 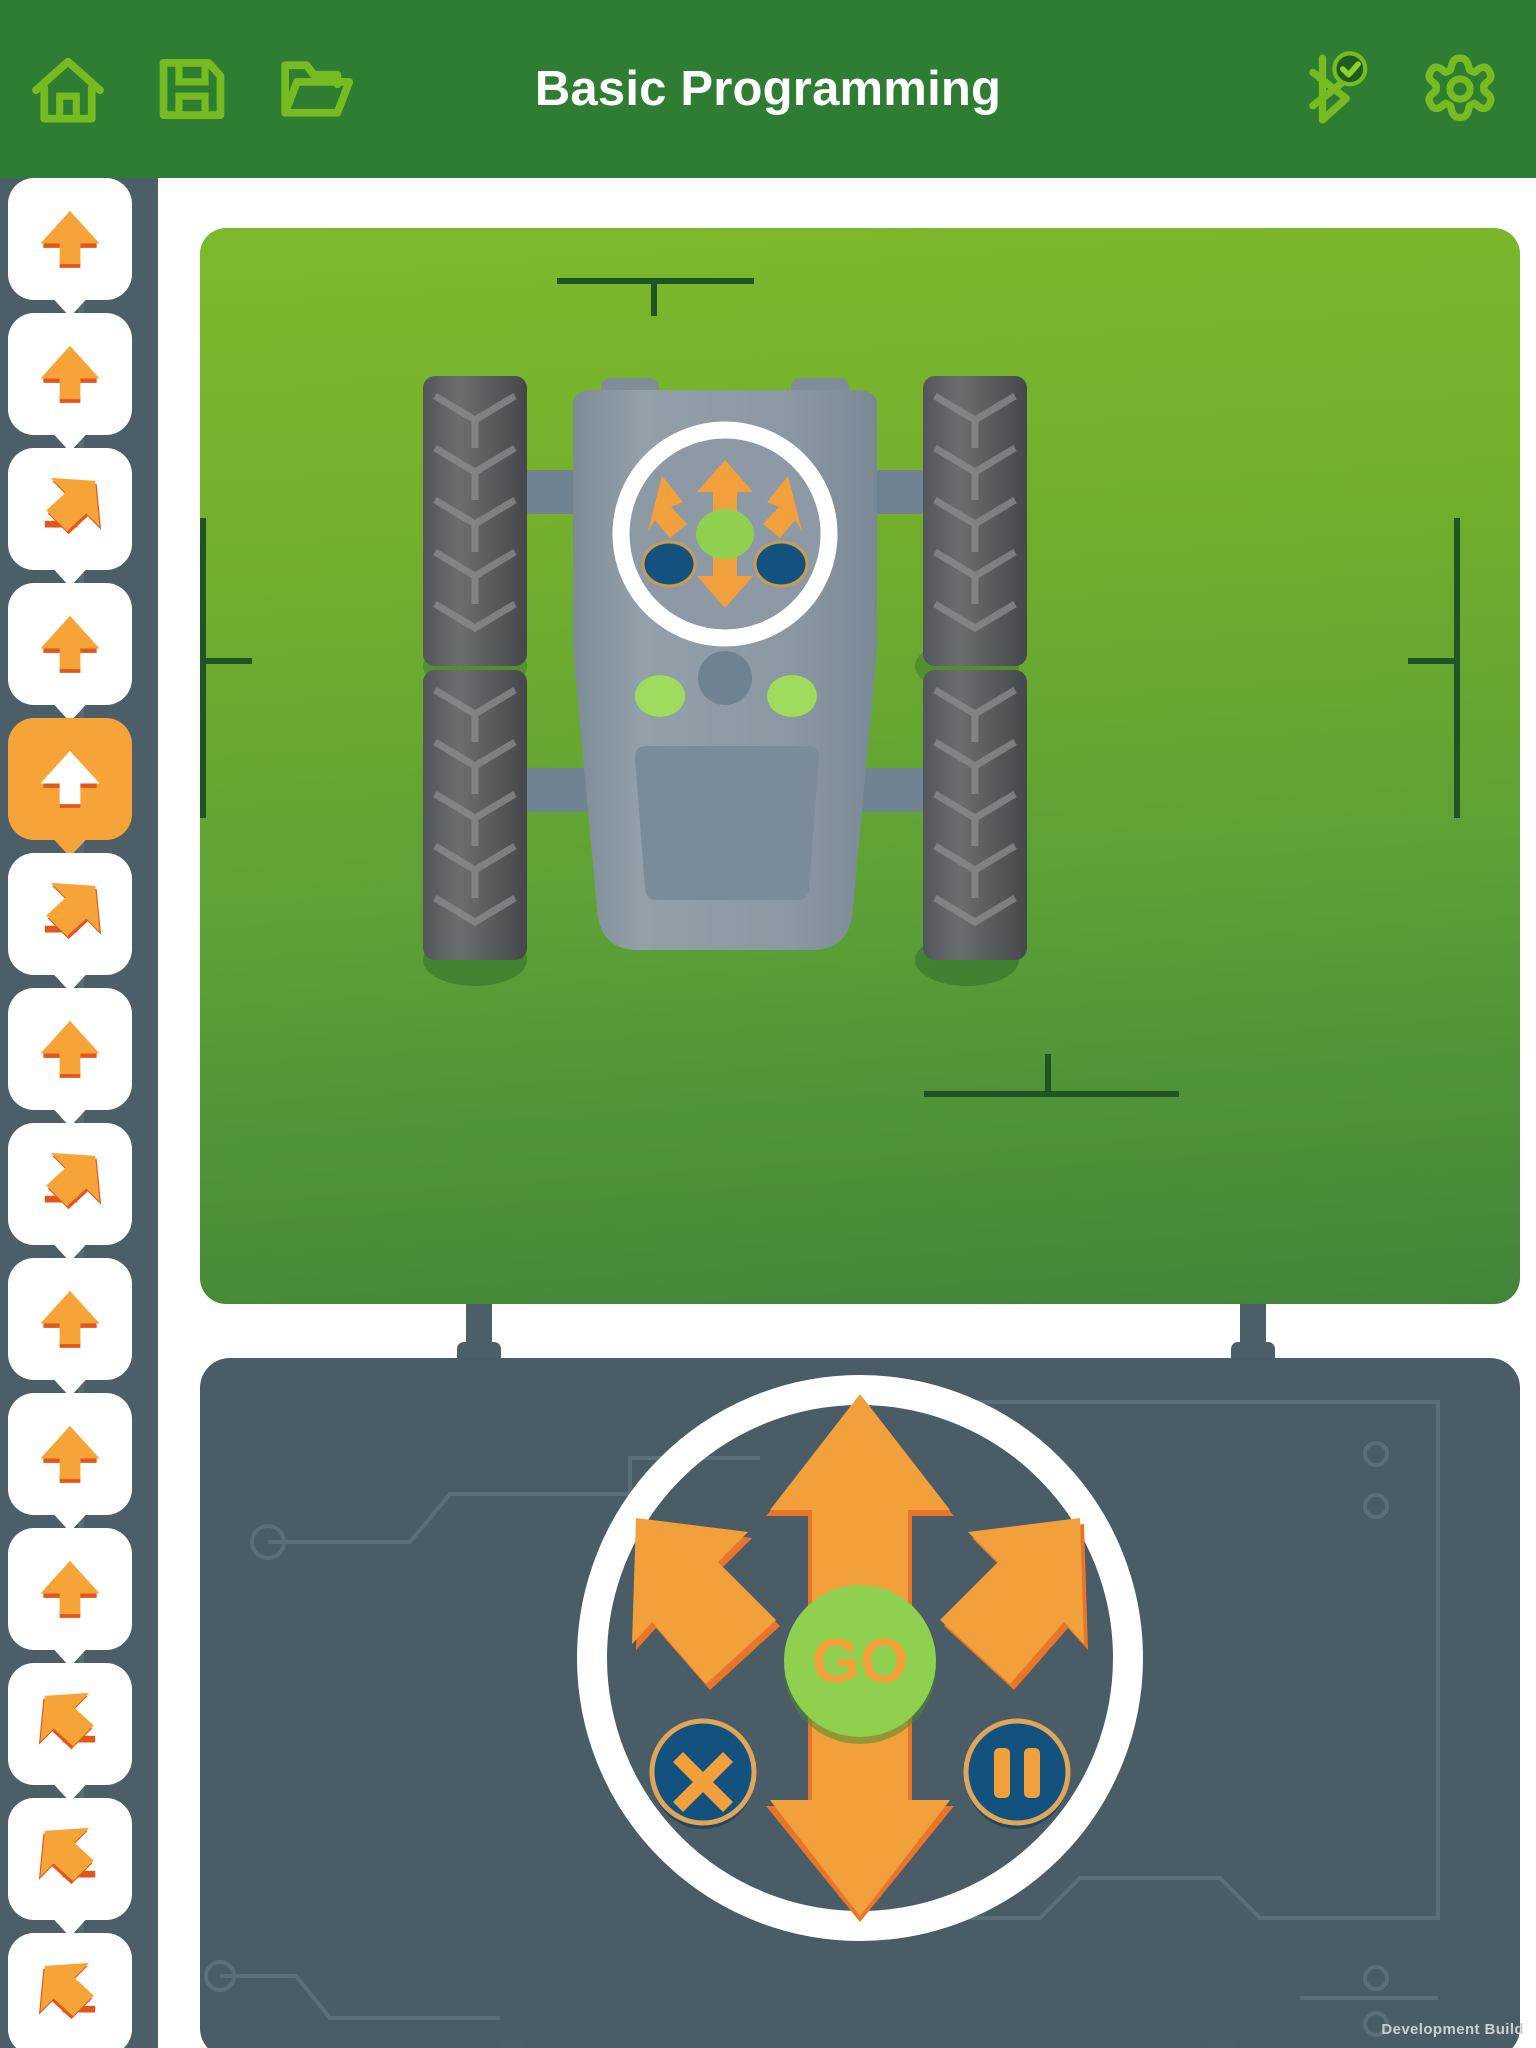 I want to click on panel-foot-left, so click(x=513, y=2044).